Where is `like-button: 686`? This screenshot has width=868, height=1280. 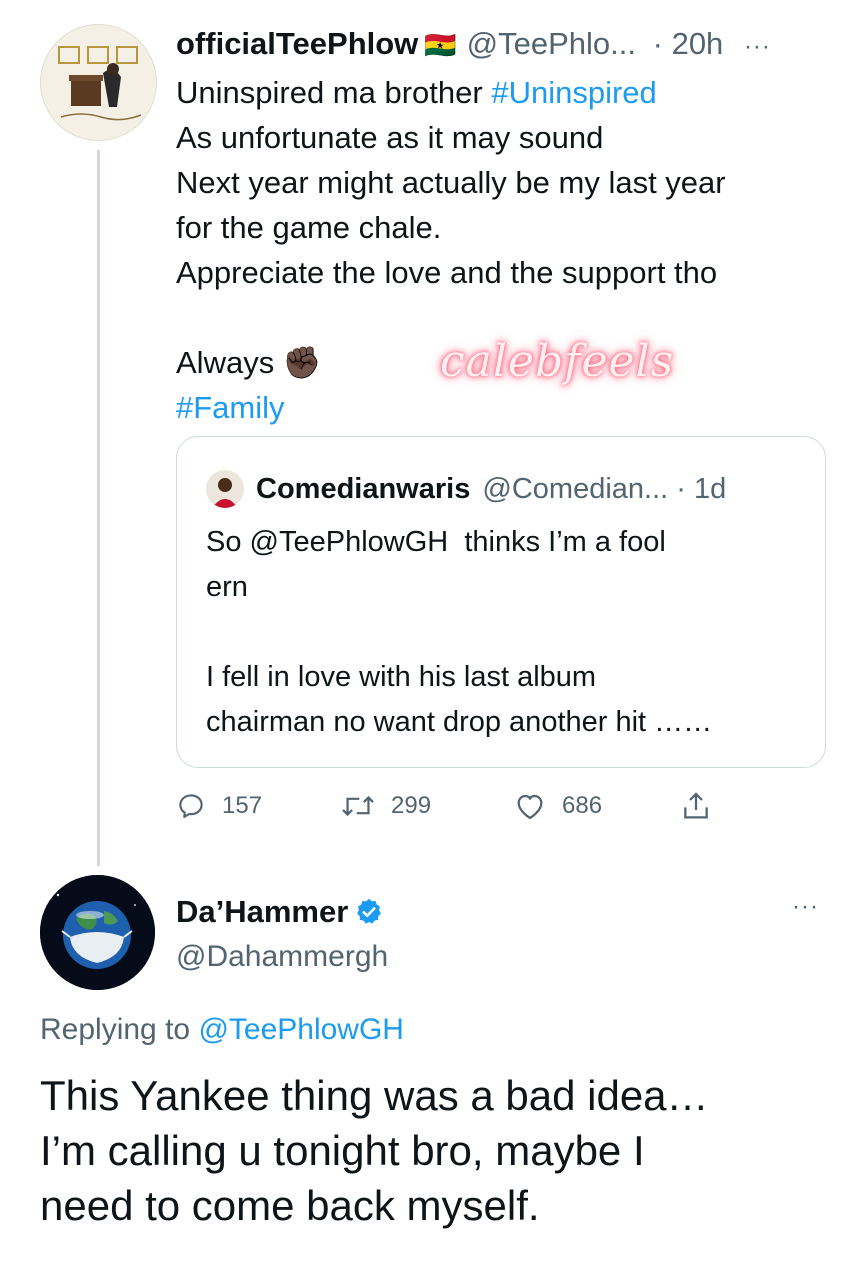
like-button: 686 is located at coordinates (558, 806).